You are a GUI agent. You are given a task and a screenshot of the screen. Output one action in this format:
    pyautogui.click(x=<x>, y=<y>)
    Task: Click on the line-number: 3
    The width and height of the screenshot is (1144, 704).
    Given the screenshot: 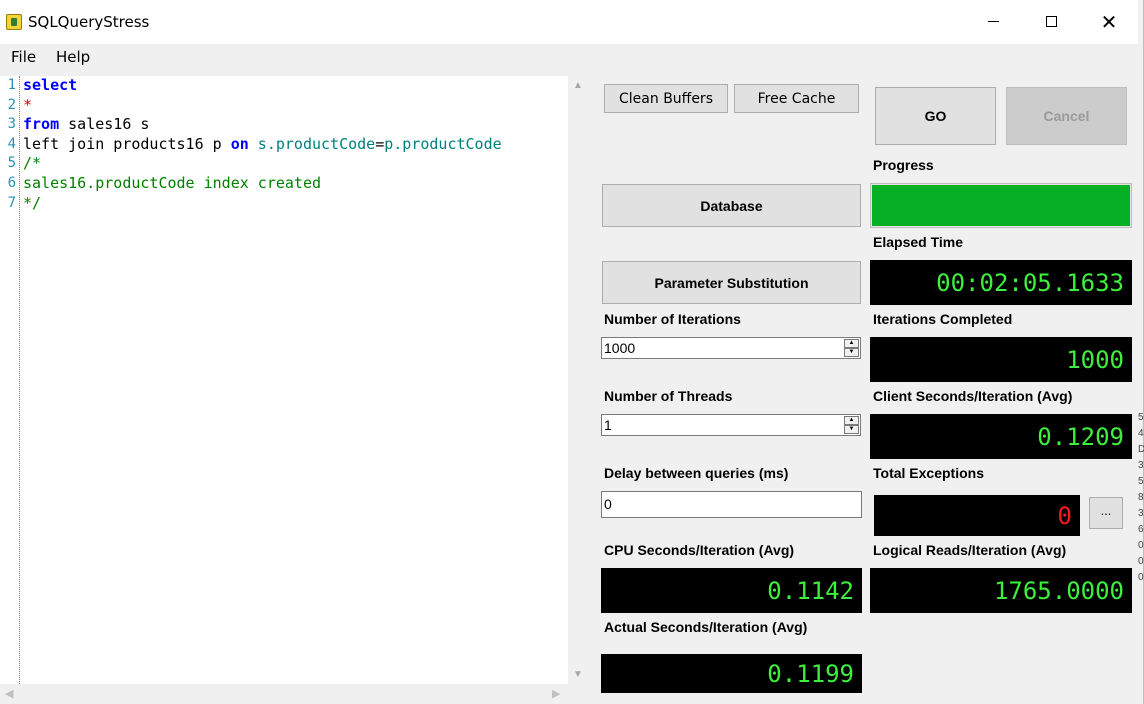 What is the action you would take?
    pyautogui.click(x=11, y=124)
    